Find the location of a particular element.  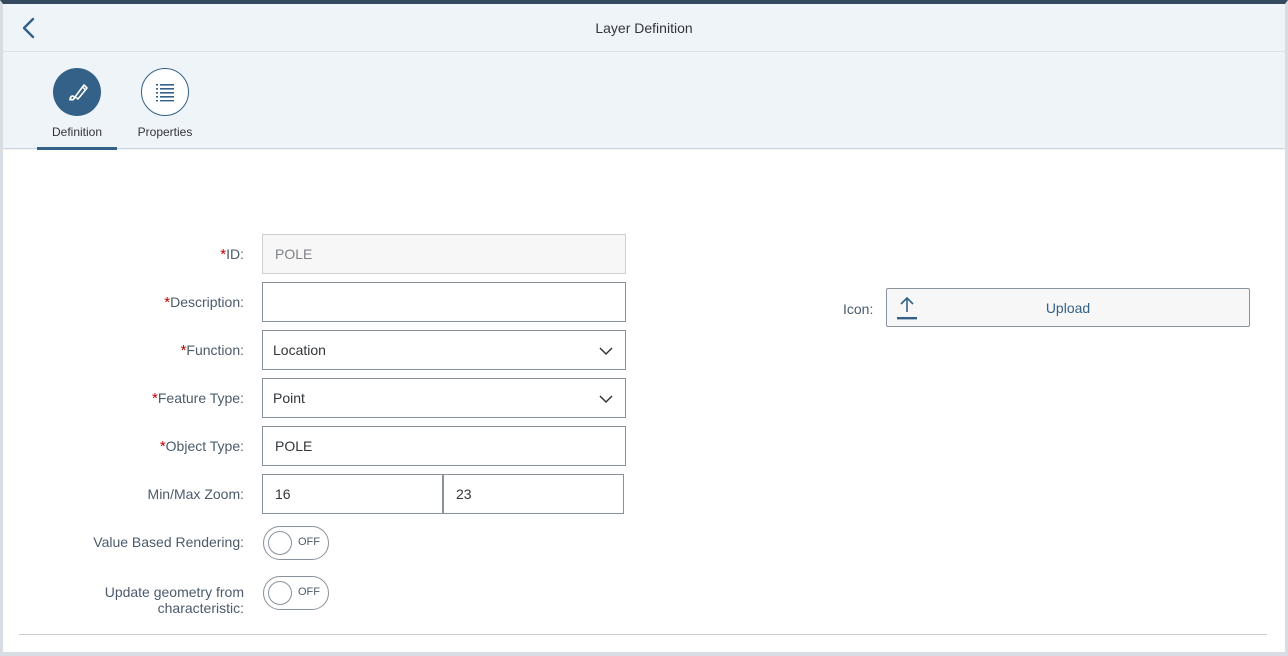

edit-pencil-icon is located at coordinates (78, 92).